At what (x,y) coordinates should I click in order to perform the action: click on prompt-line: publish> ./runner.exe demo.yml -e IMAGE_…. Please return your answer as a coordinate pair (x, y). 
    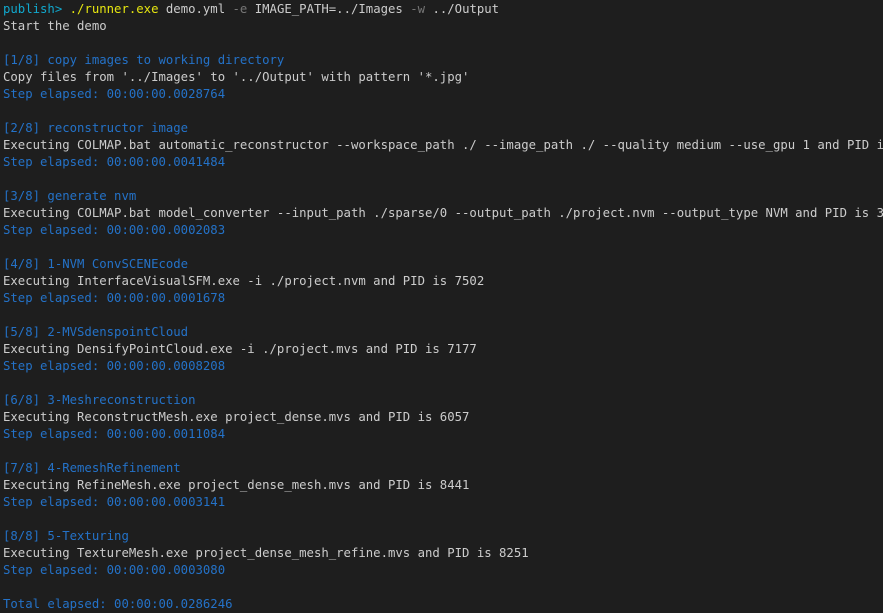
    Looking at the image, I should click on (443, 9).